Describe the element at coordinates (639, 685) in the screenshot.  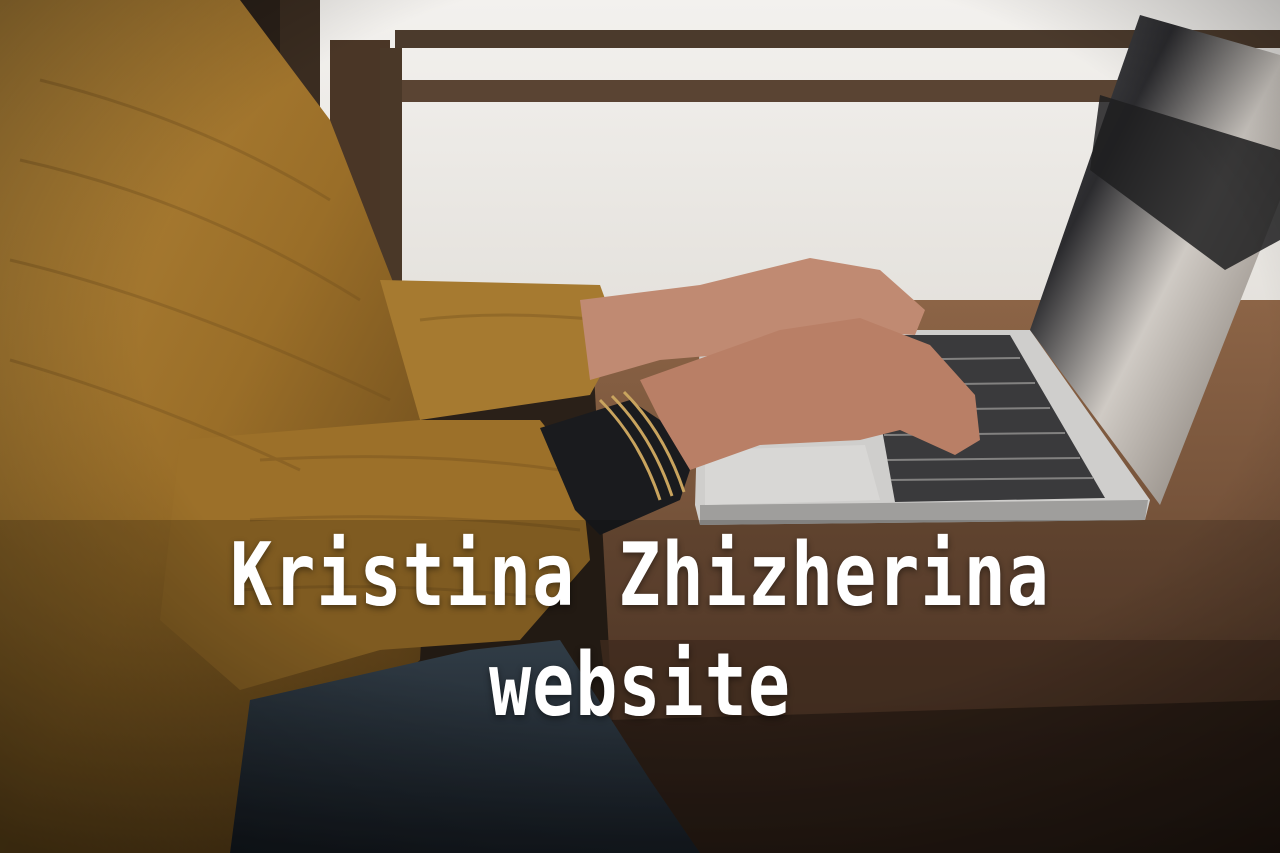
I see `hero-title-line-2: website` at that location.